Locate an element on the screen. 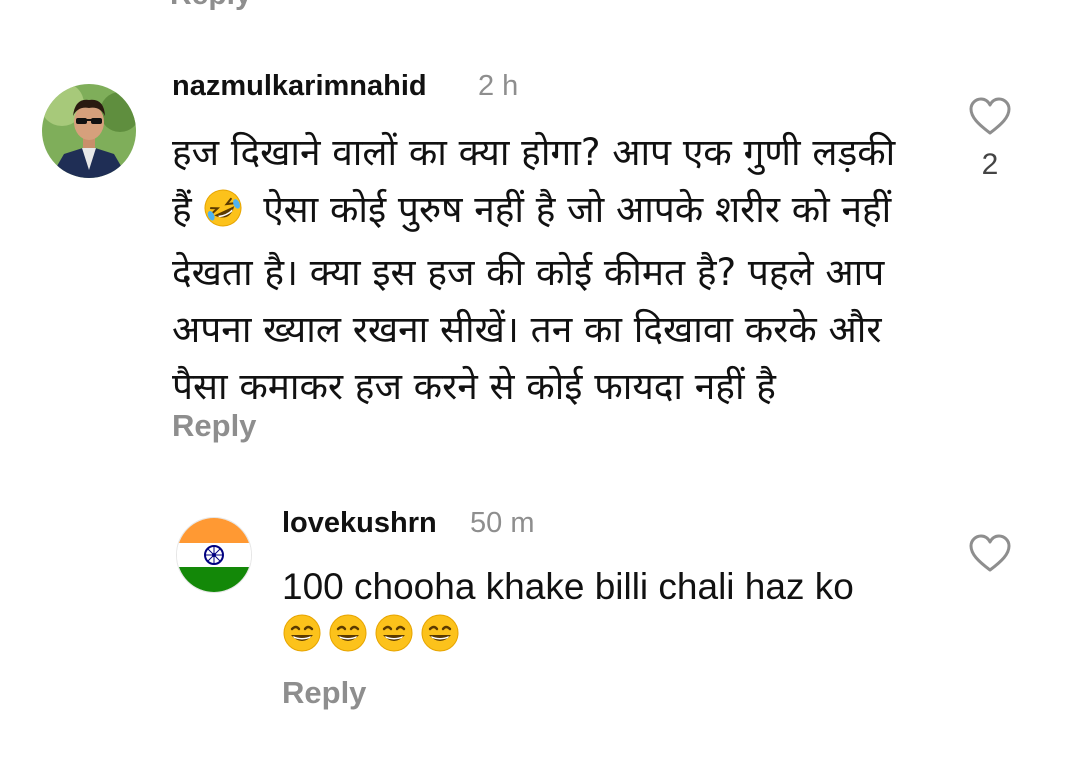  comment-line-start: हैं is located at coordinates (182, 209).